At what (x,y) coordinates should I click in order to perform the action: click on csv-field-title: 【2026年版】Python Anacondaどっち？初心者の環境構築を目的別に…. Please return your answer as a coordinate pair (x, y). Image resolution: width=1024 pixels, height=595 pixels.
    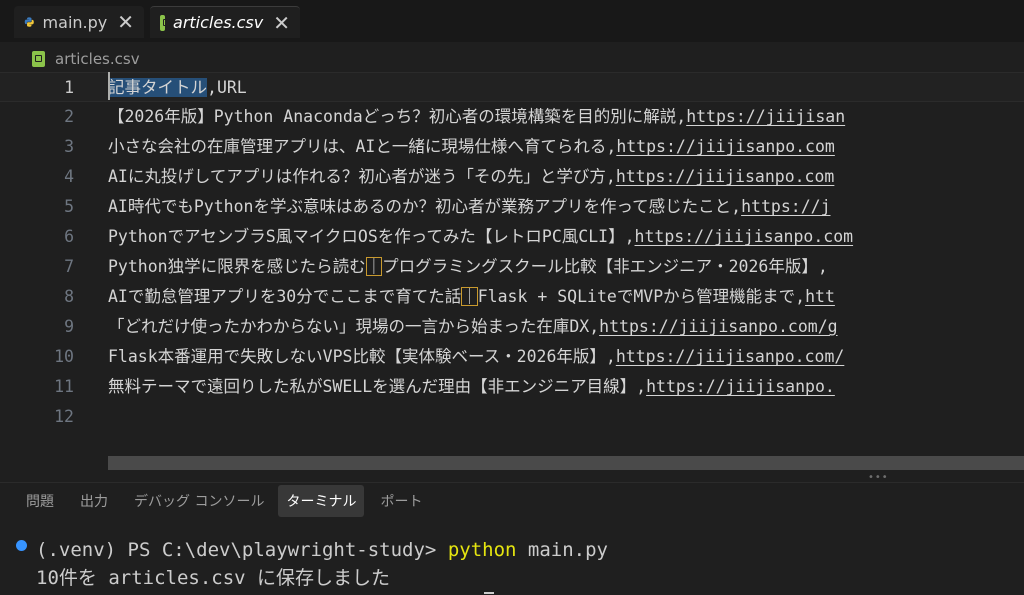
    Looking at the image, I should click on (392, 116).